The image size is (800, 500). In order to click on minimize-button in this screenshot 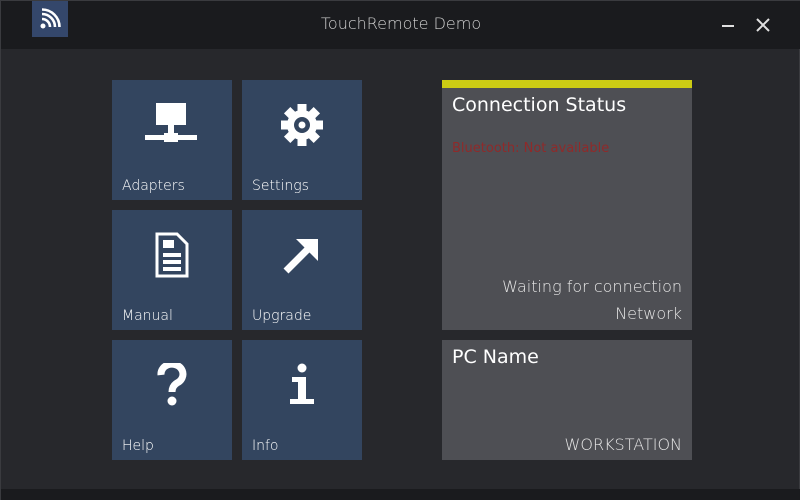, I will do `click(728, 25)`.